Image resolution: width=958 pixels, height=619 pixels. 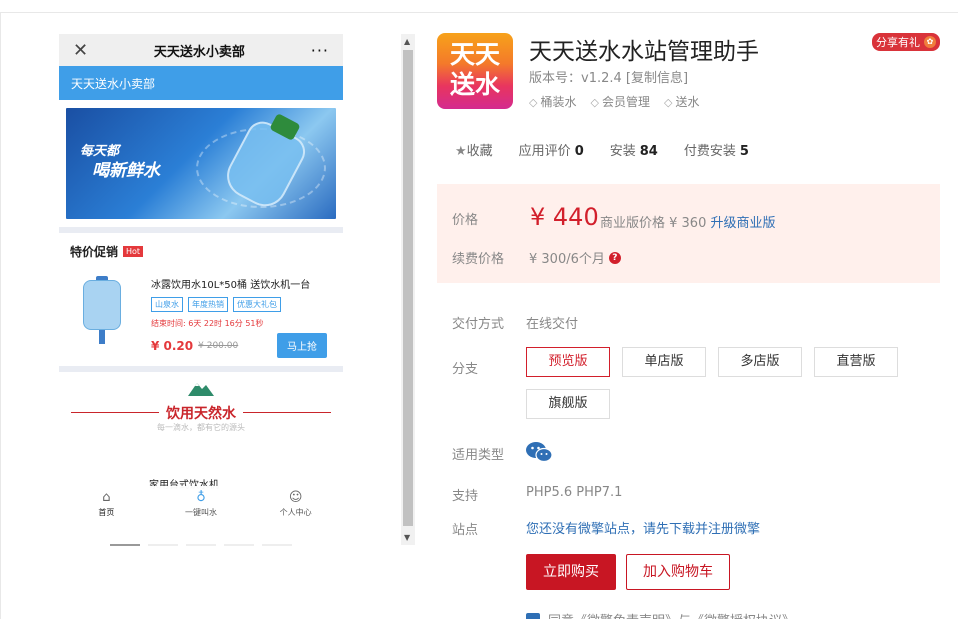 What do you see at coordinates (564, 217) in the screenshot?
I see `price-value: ¥ 440` at bounding box center [564, 217].